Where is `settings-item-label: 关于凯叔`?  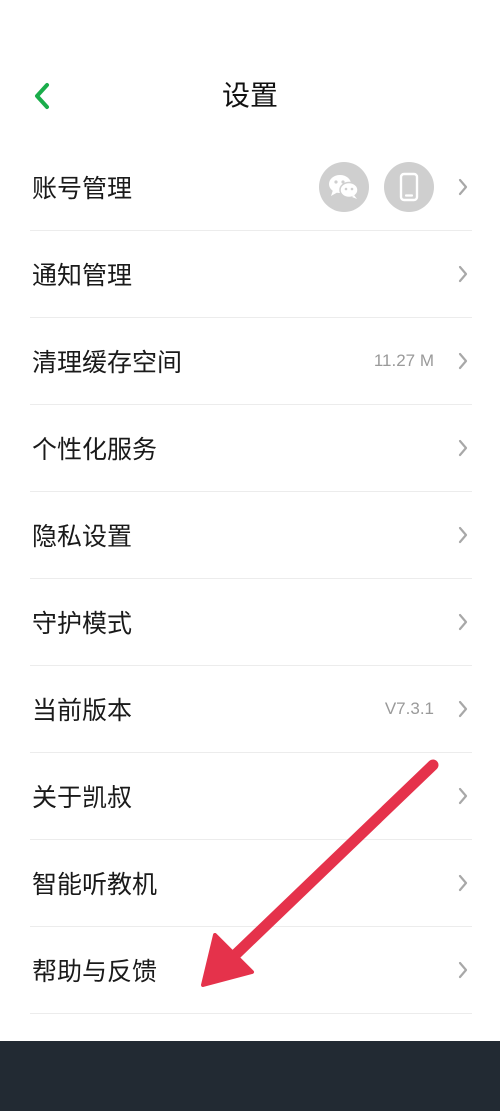 settings-item-label: 关于凯叔 is located at coordinates (82, 797).